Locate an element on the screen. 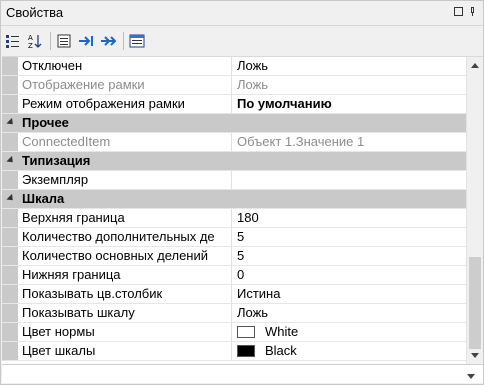 This screenshot has width=484, height=385. category-name: Прочее is located at coordinates (45, 122).